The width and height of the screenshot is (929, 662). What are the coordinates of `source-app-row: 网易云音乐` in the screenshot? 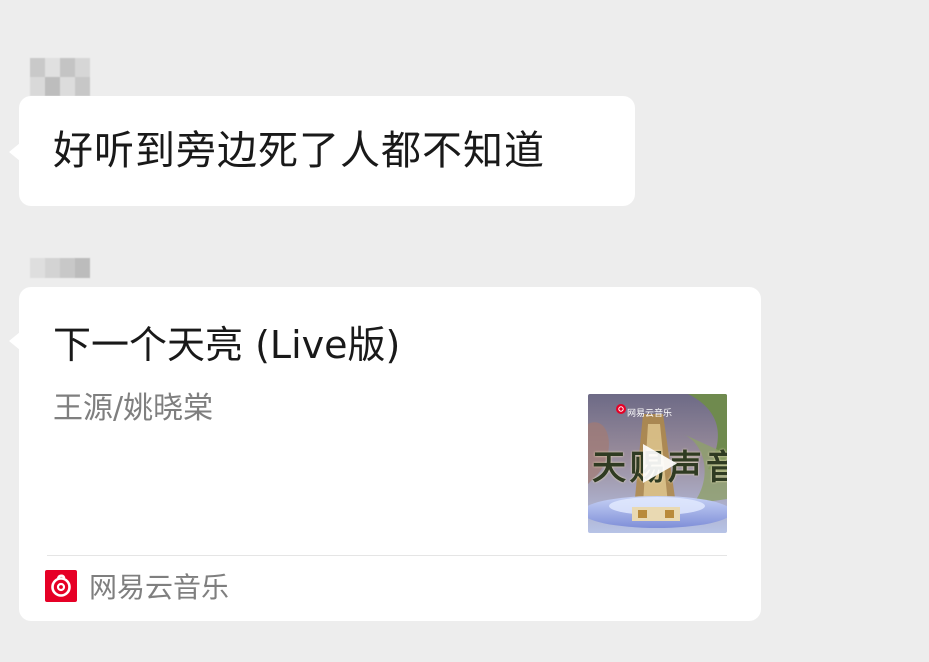 It's located at (137, 586).